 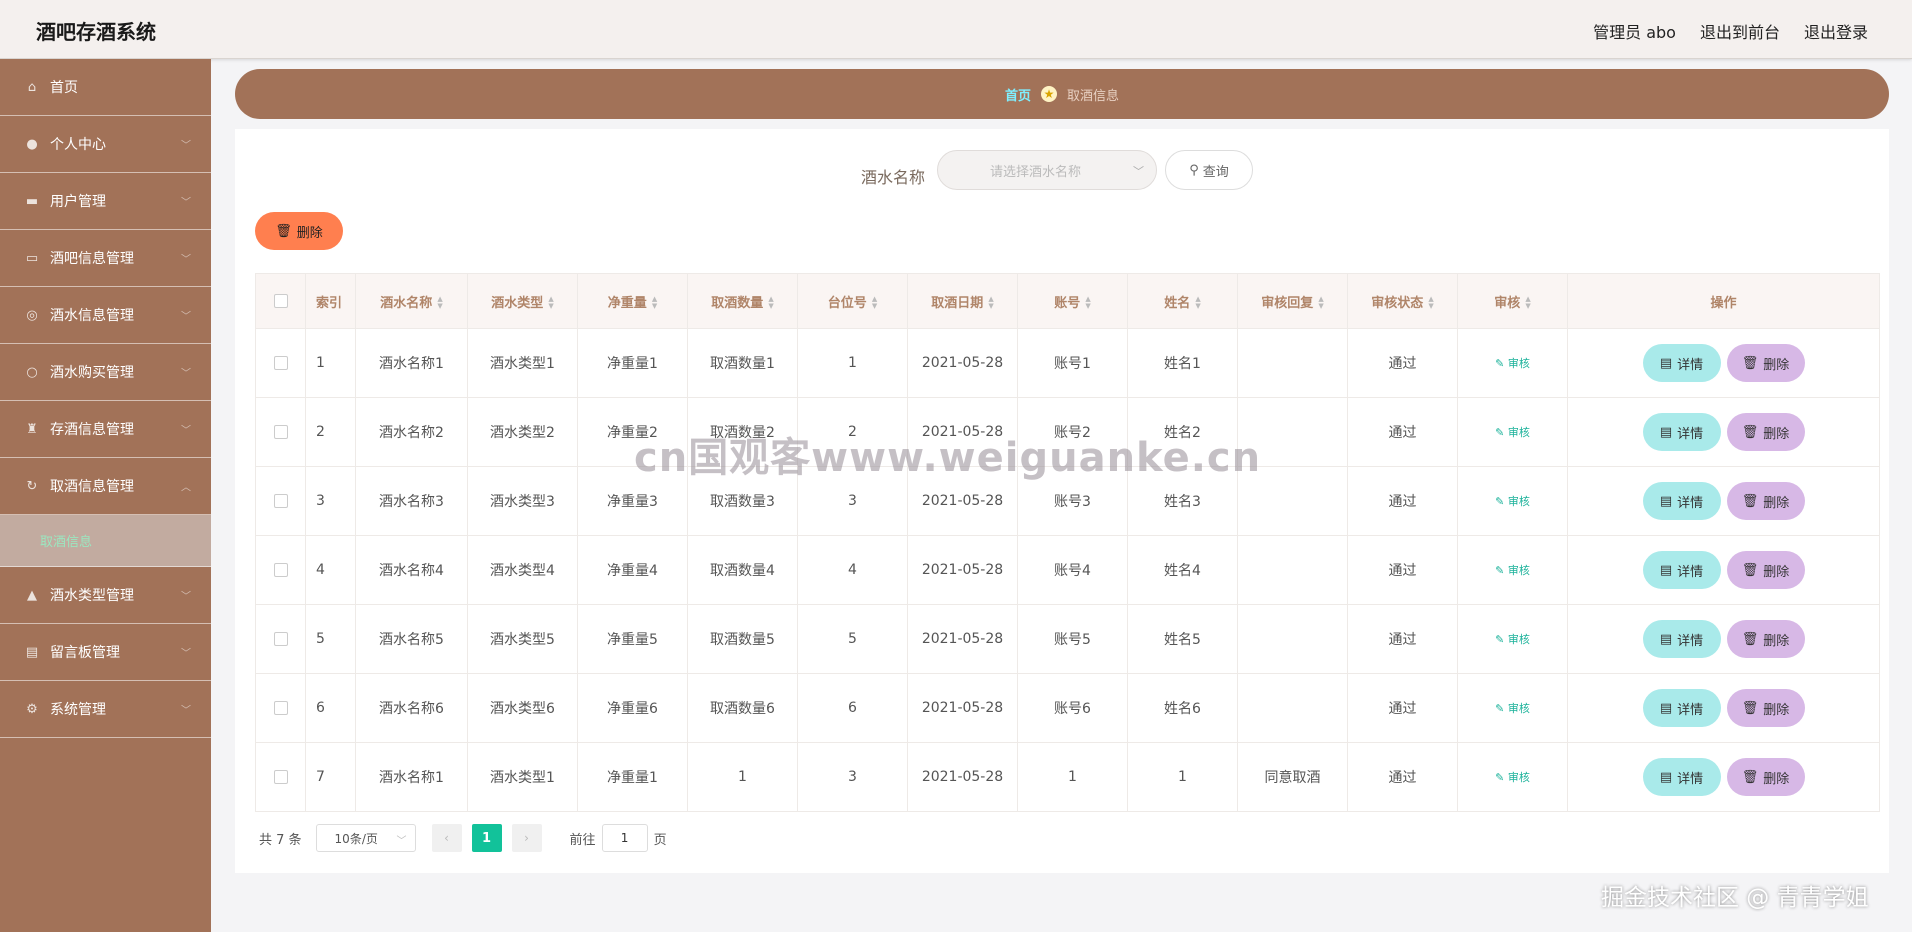 I want to click on drink-name-select: 请选择酒水名称 ﹀, so click(x=1047, y=170).